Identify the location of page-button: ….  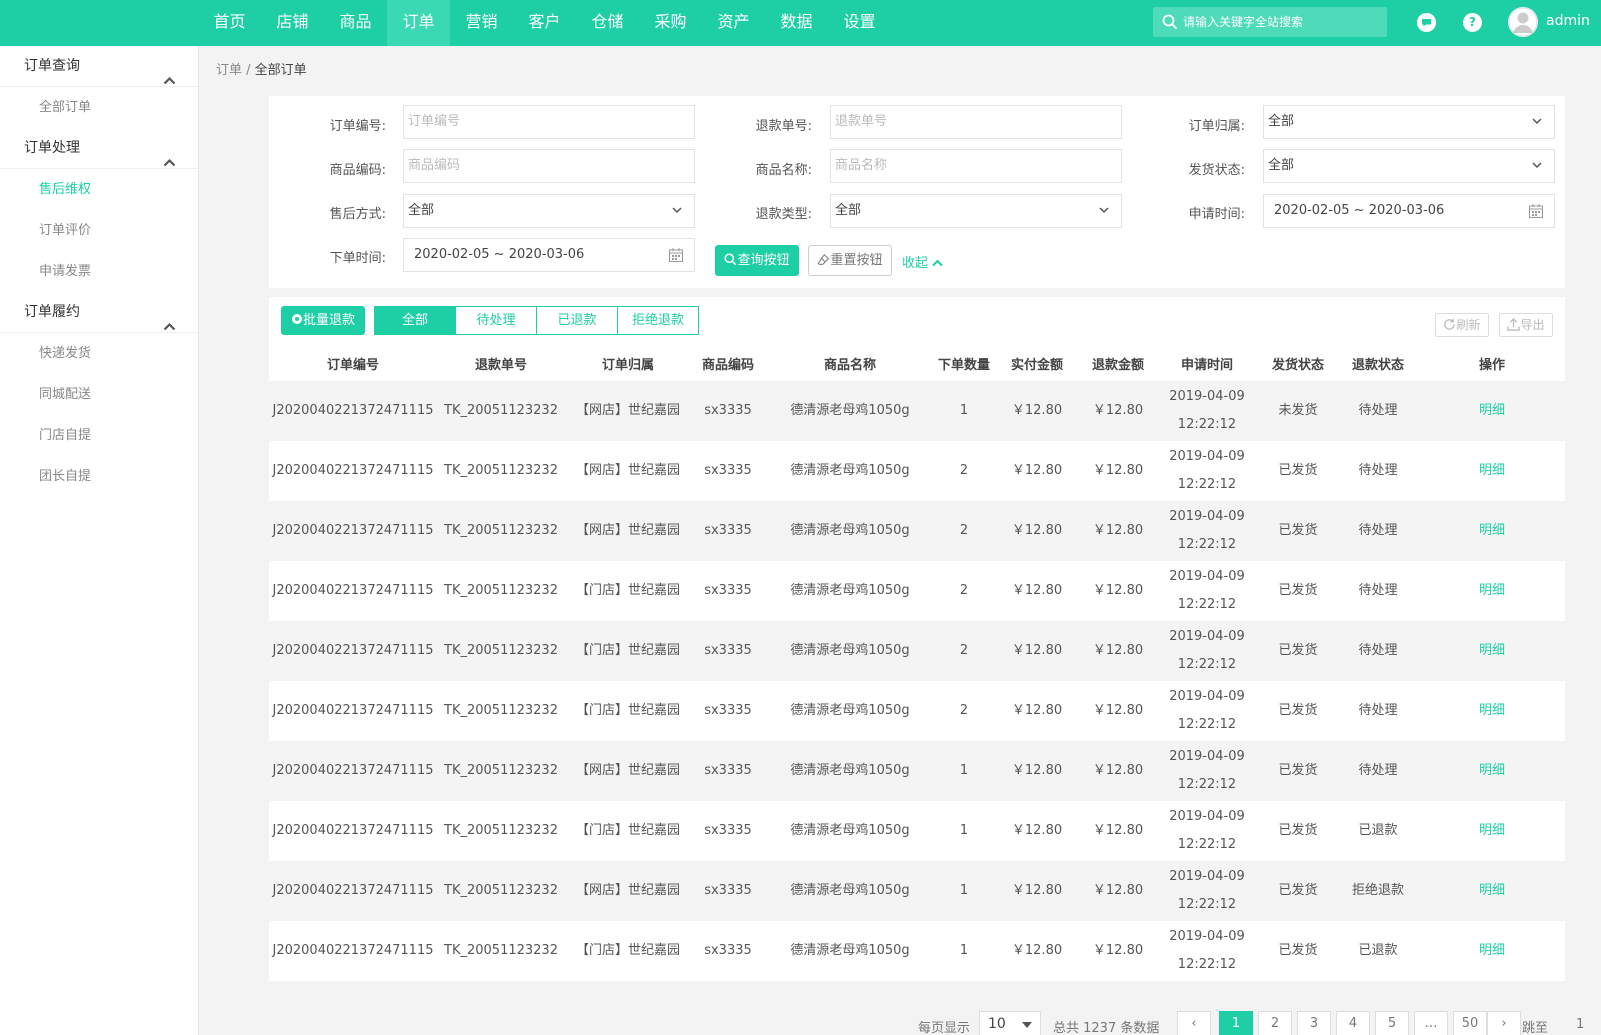
(1431, 1023).